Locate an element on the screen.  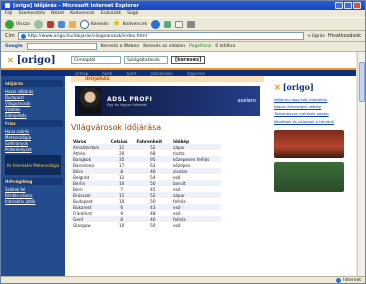
page-title: Világvárosok időjárása is located at coordinates (116, 127).